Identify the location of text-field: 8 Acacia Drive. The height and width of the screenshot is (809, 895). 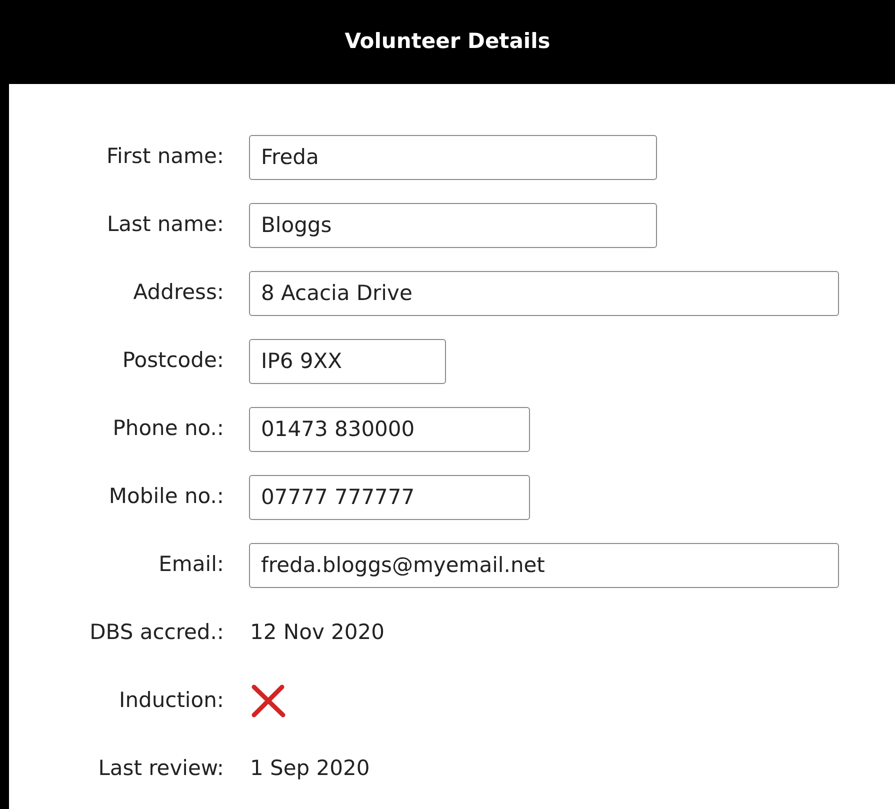
(544, 293).